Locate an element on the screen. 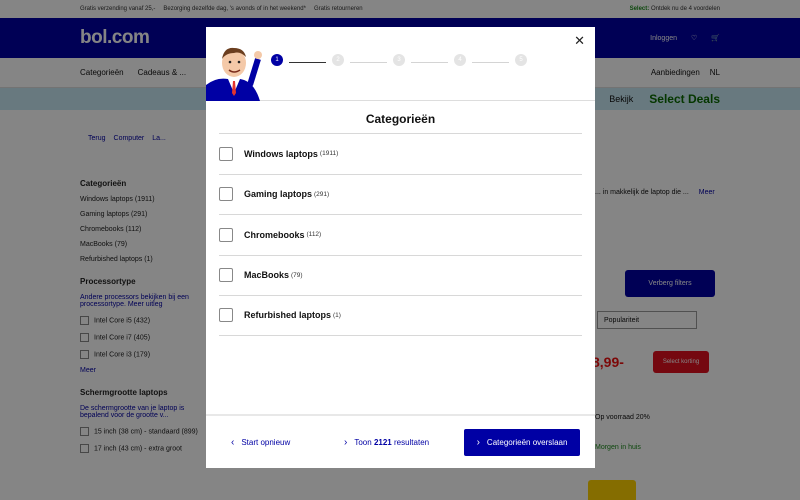  show-results-prefix: Toon is located at coordinates (363, 442).